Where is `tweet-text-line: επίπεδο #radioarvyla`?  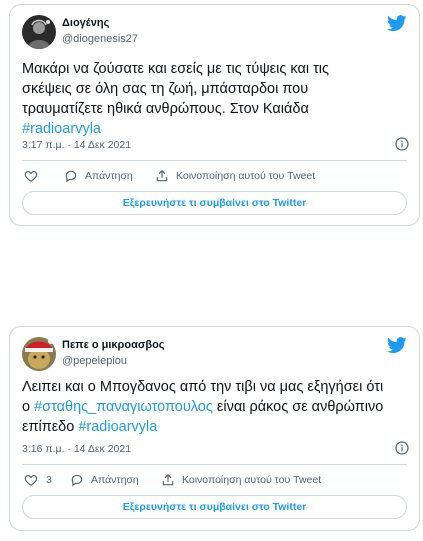 tweet-text-line: επίπεδο #radioarvyla is located at coordinates (214, 427).